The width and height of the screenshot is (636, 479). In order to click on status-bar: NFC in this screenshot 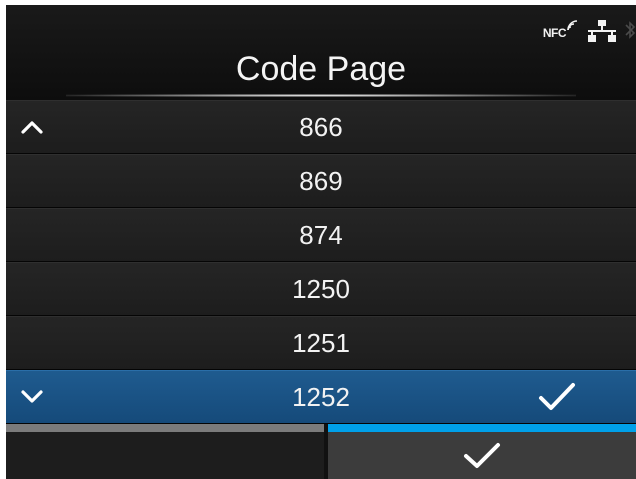, I will do `click(589, 33)`.